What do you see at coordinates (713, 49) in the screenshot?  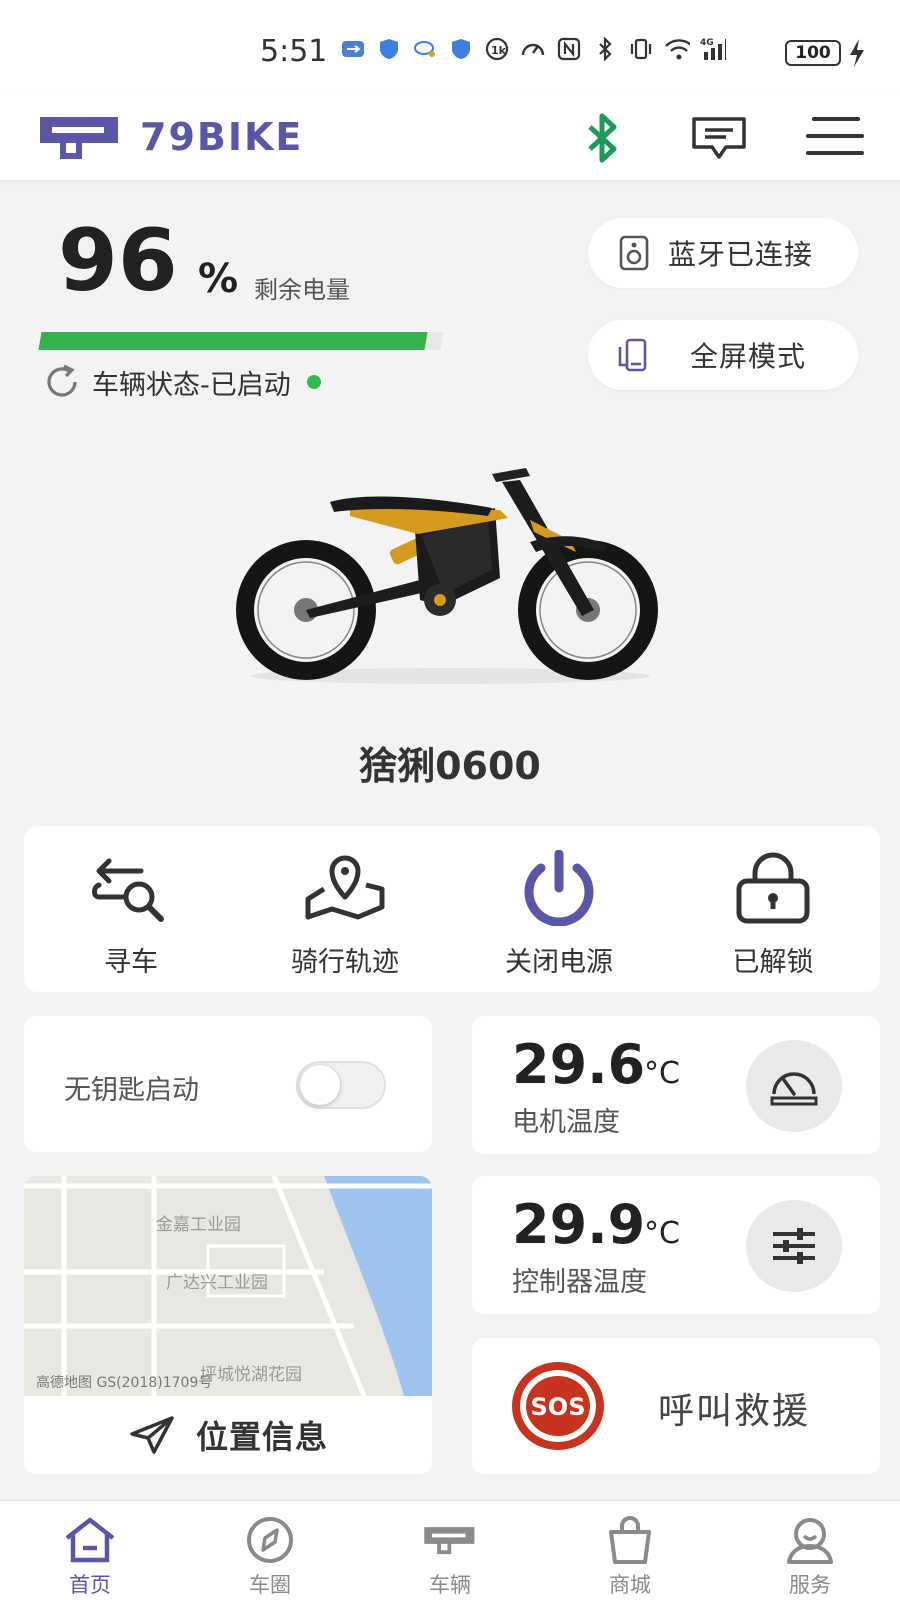 I see `signal-4g-icon: 4G` at bounding box center [713, 49].